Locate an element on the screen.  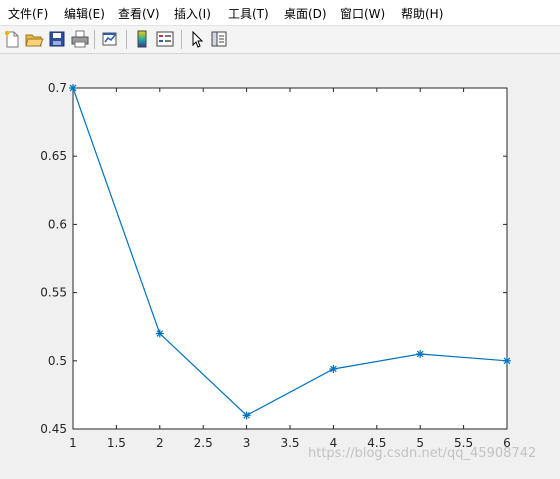
y-tick-labels: 0.45 0.5 0.55 0.6 0.65 0.7 is located at coordinates (53, 258).